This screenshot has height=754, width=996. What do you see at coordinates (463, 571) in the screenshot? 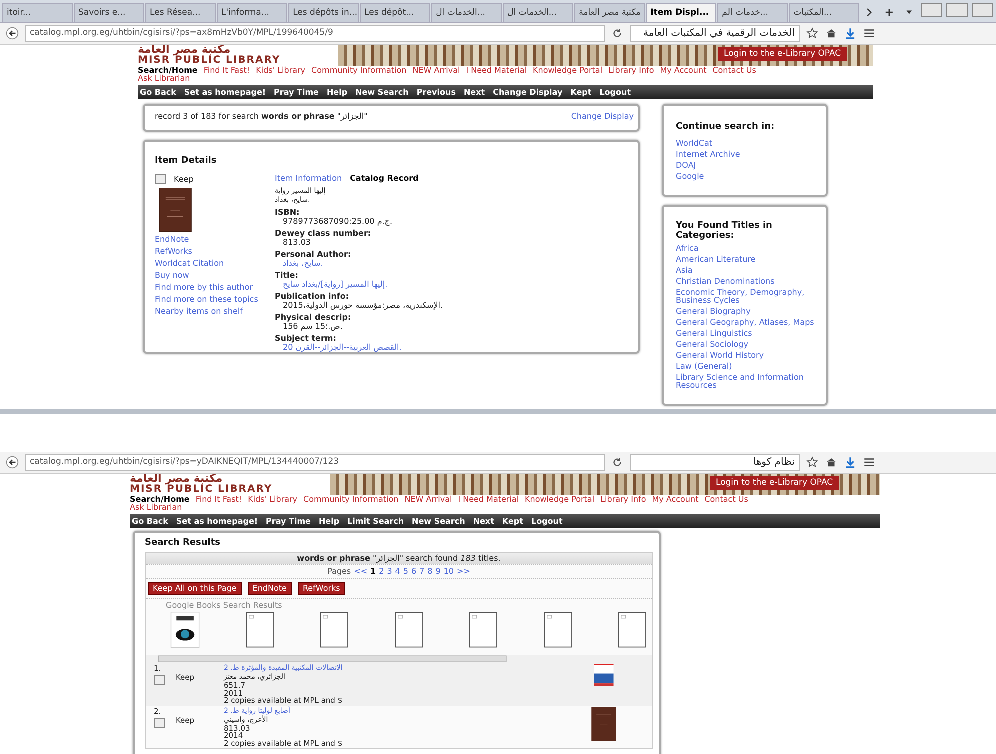
I see `page-link: >>` at bounding box center [463, 571].